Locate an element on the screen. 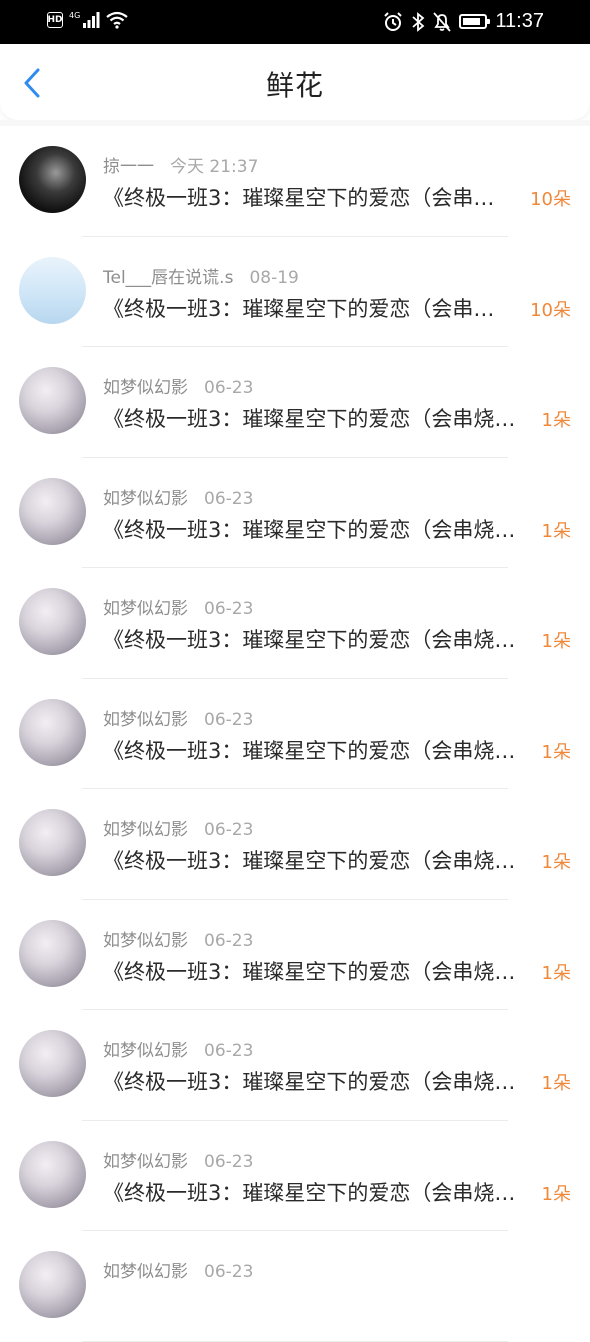  alarm-icon is located at coordinates (393, 21).